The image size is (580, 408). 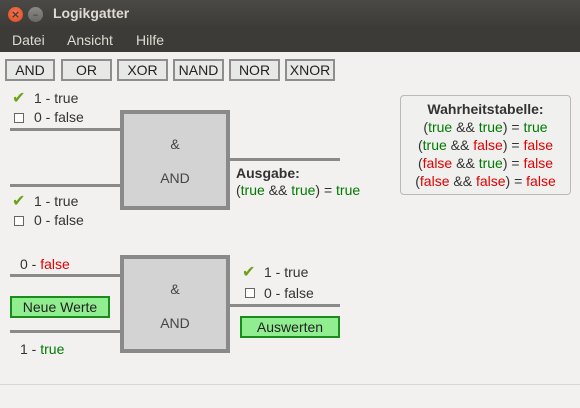 What do you see at coordinates (268, 173) in the screenshot?
I see `output-title: Ausgabe:` at bounding box center [268, 173].